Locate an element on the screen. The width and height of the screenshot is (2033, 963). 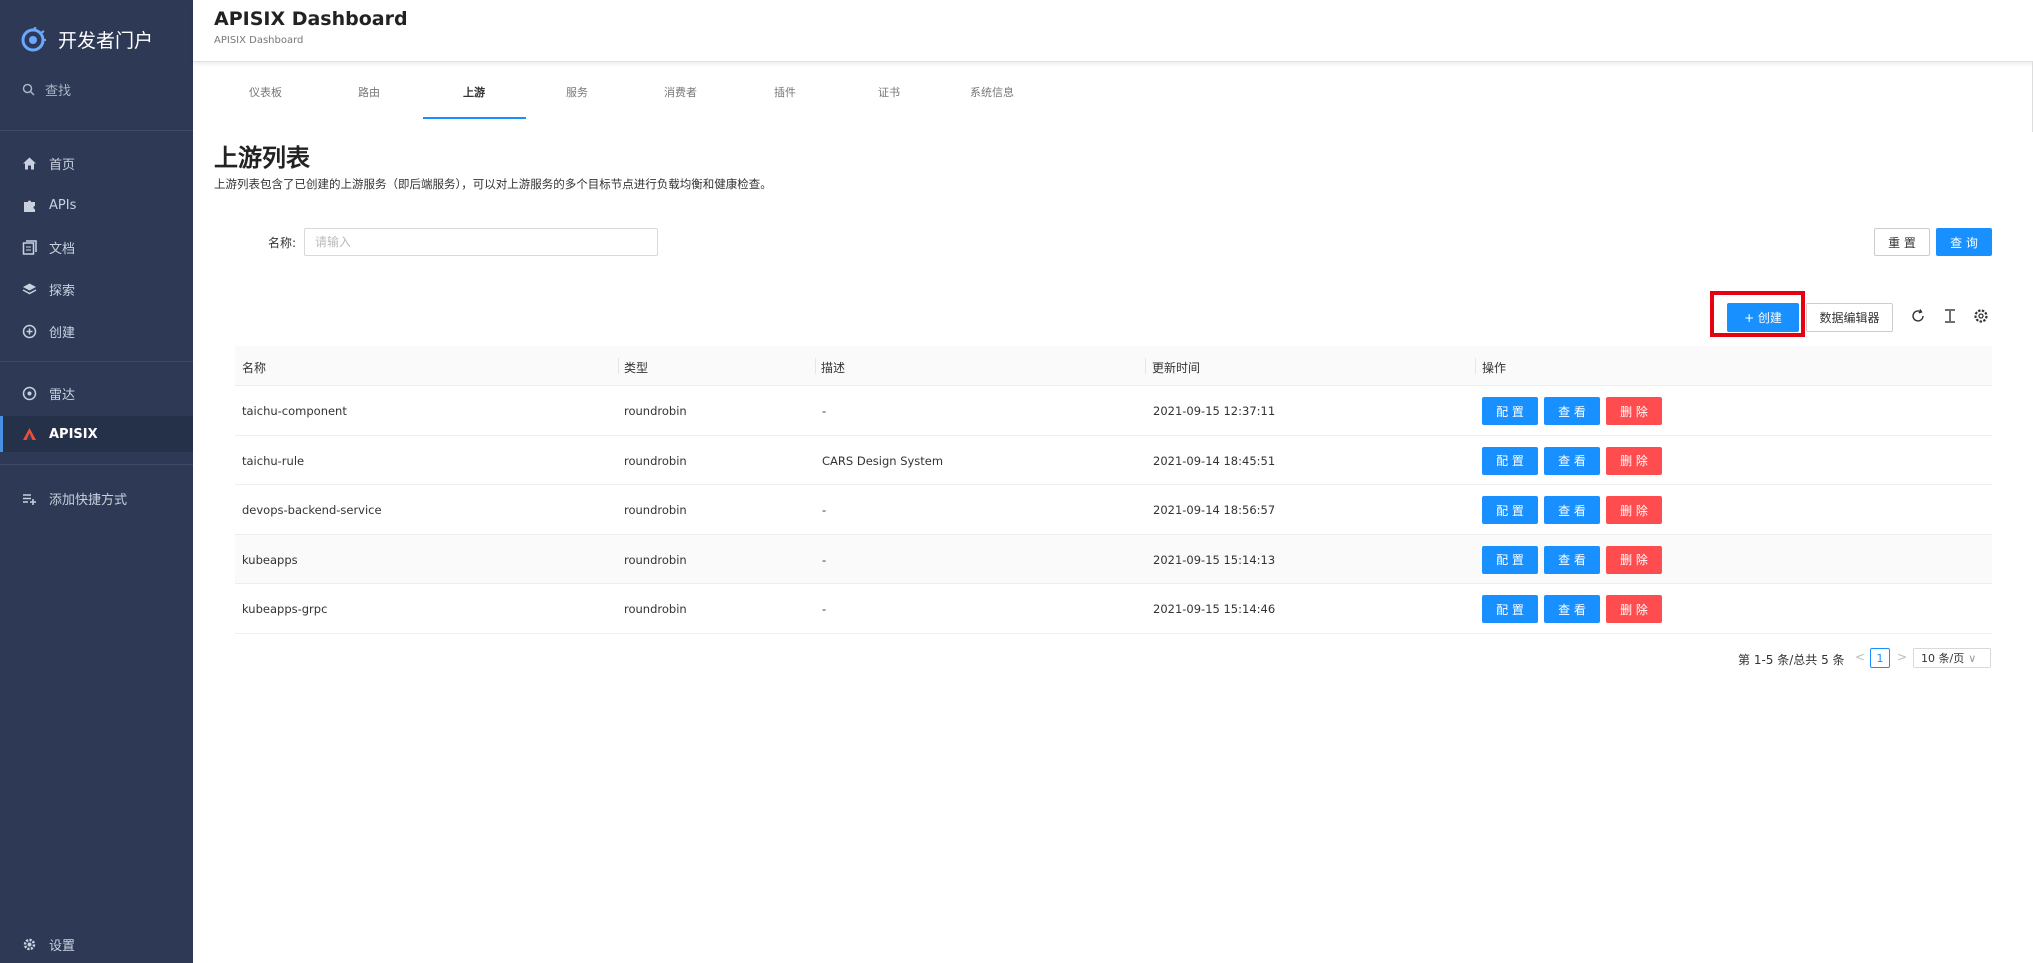
header-subtitle: APISIX Dashboard is located at coordinates (259, 40).